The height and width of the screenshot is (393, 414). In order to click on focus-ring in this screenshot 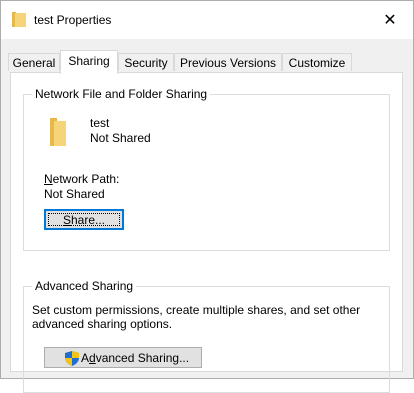, I will do `click(84, 219)`.